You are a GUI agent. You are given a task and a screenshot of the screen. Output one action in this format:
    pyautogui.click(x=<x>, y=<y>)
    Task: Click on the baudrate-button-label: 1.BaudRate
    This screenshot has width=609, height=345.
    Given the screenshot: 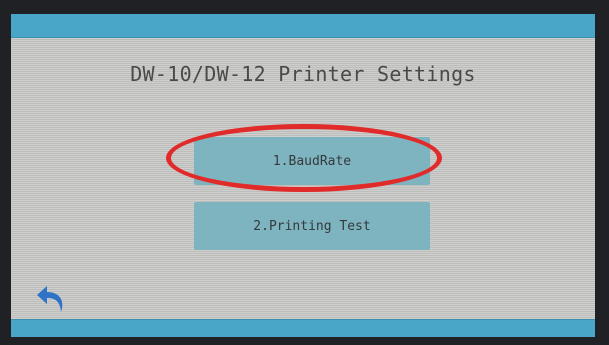 What is the action you would take?
    pyautogui.click(x=312, y=161)
    